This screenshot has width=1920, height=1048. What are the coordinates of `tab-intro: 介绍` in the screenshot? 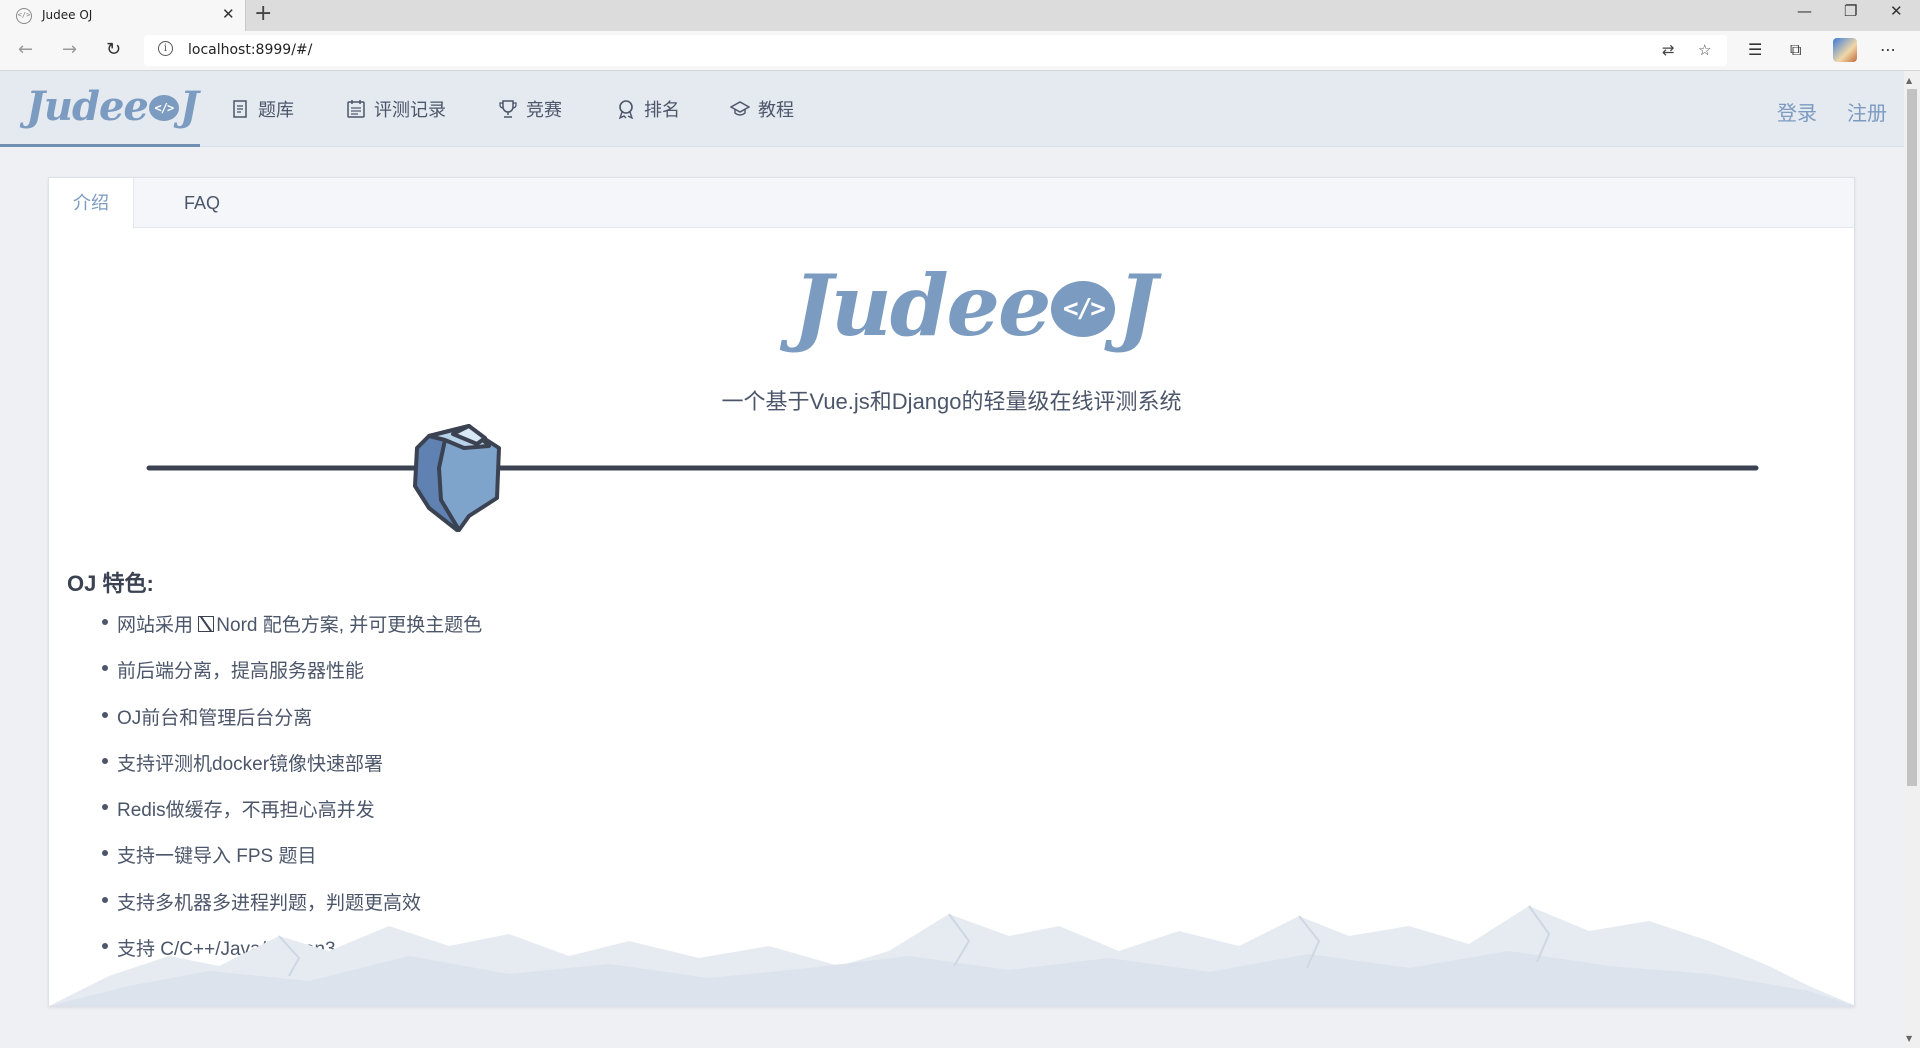 It's located at (91, 203).